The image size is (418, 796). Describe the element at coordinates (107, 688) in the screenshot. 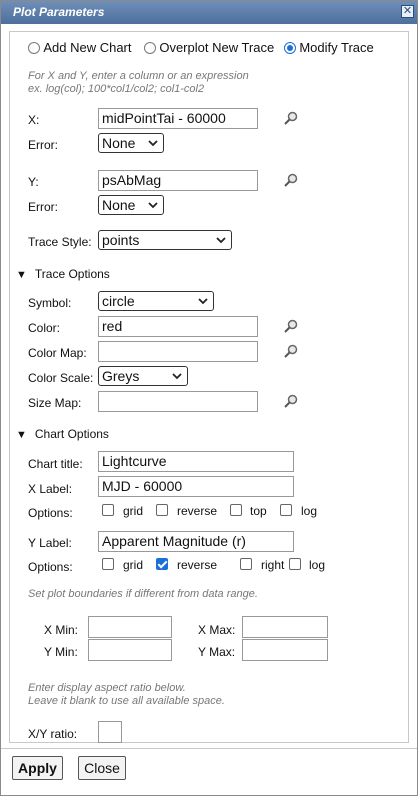

I see `aspect-hint-line: Enter display aspect ratio below.` at that location.